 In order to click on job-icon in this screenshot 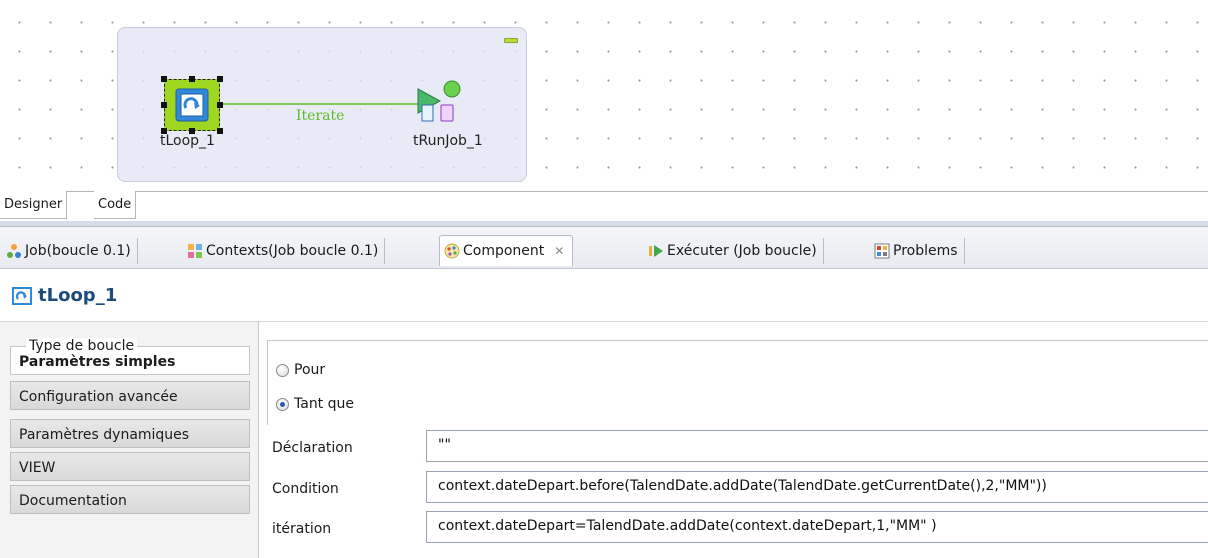, I will do `click(14, 251)`.